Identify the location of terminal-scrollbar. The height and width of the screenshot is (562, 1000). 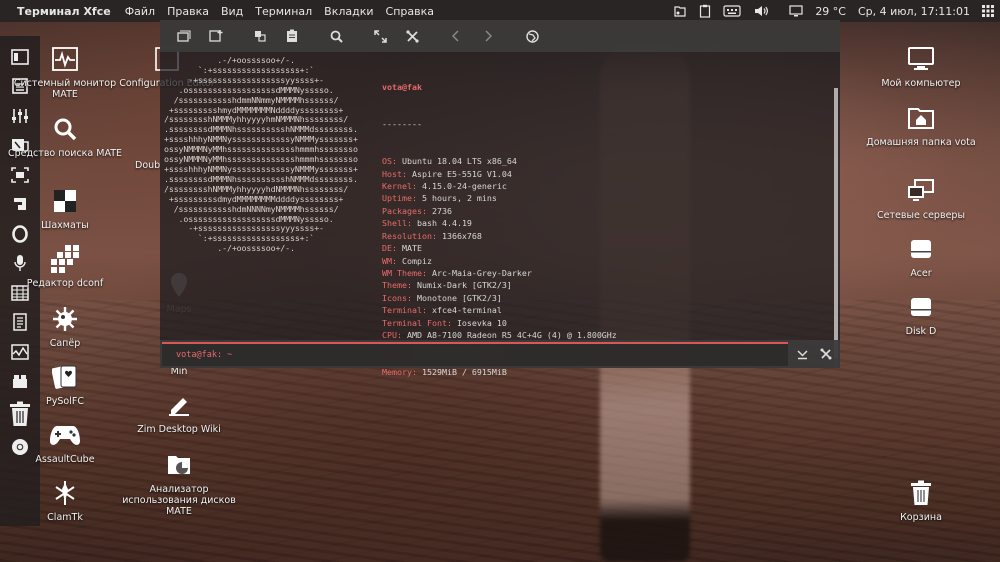
(836, 228).